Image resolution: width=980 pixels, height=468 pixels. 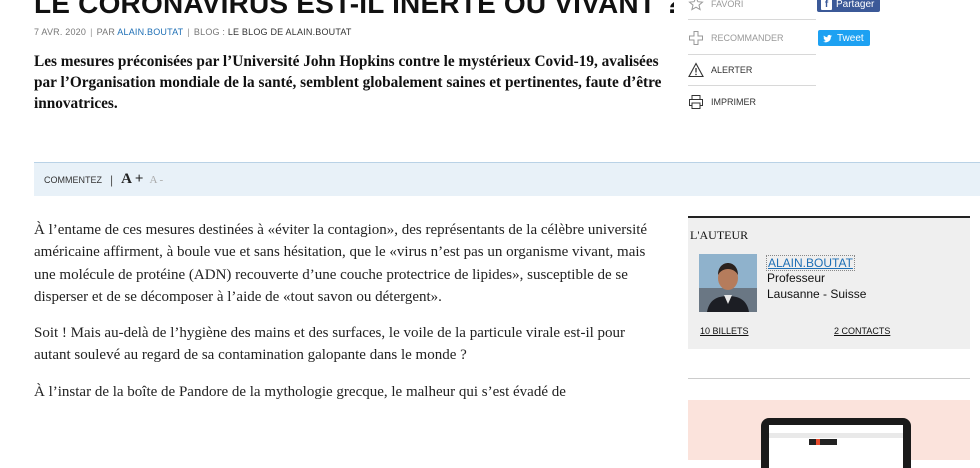 What do you see at coordinates (817, 294) in the screenshot?
I see `author-location: Lausanne - Suisse` at bounding box center [817, 294].